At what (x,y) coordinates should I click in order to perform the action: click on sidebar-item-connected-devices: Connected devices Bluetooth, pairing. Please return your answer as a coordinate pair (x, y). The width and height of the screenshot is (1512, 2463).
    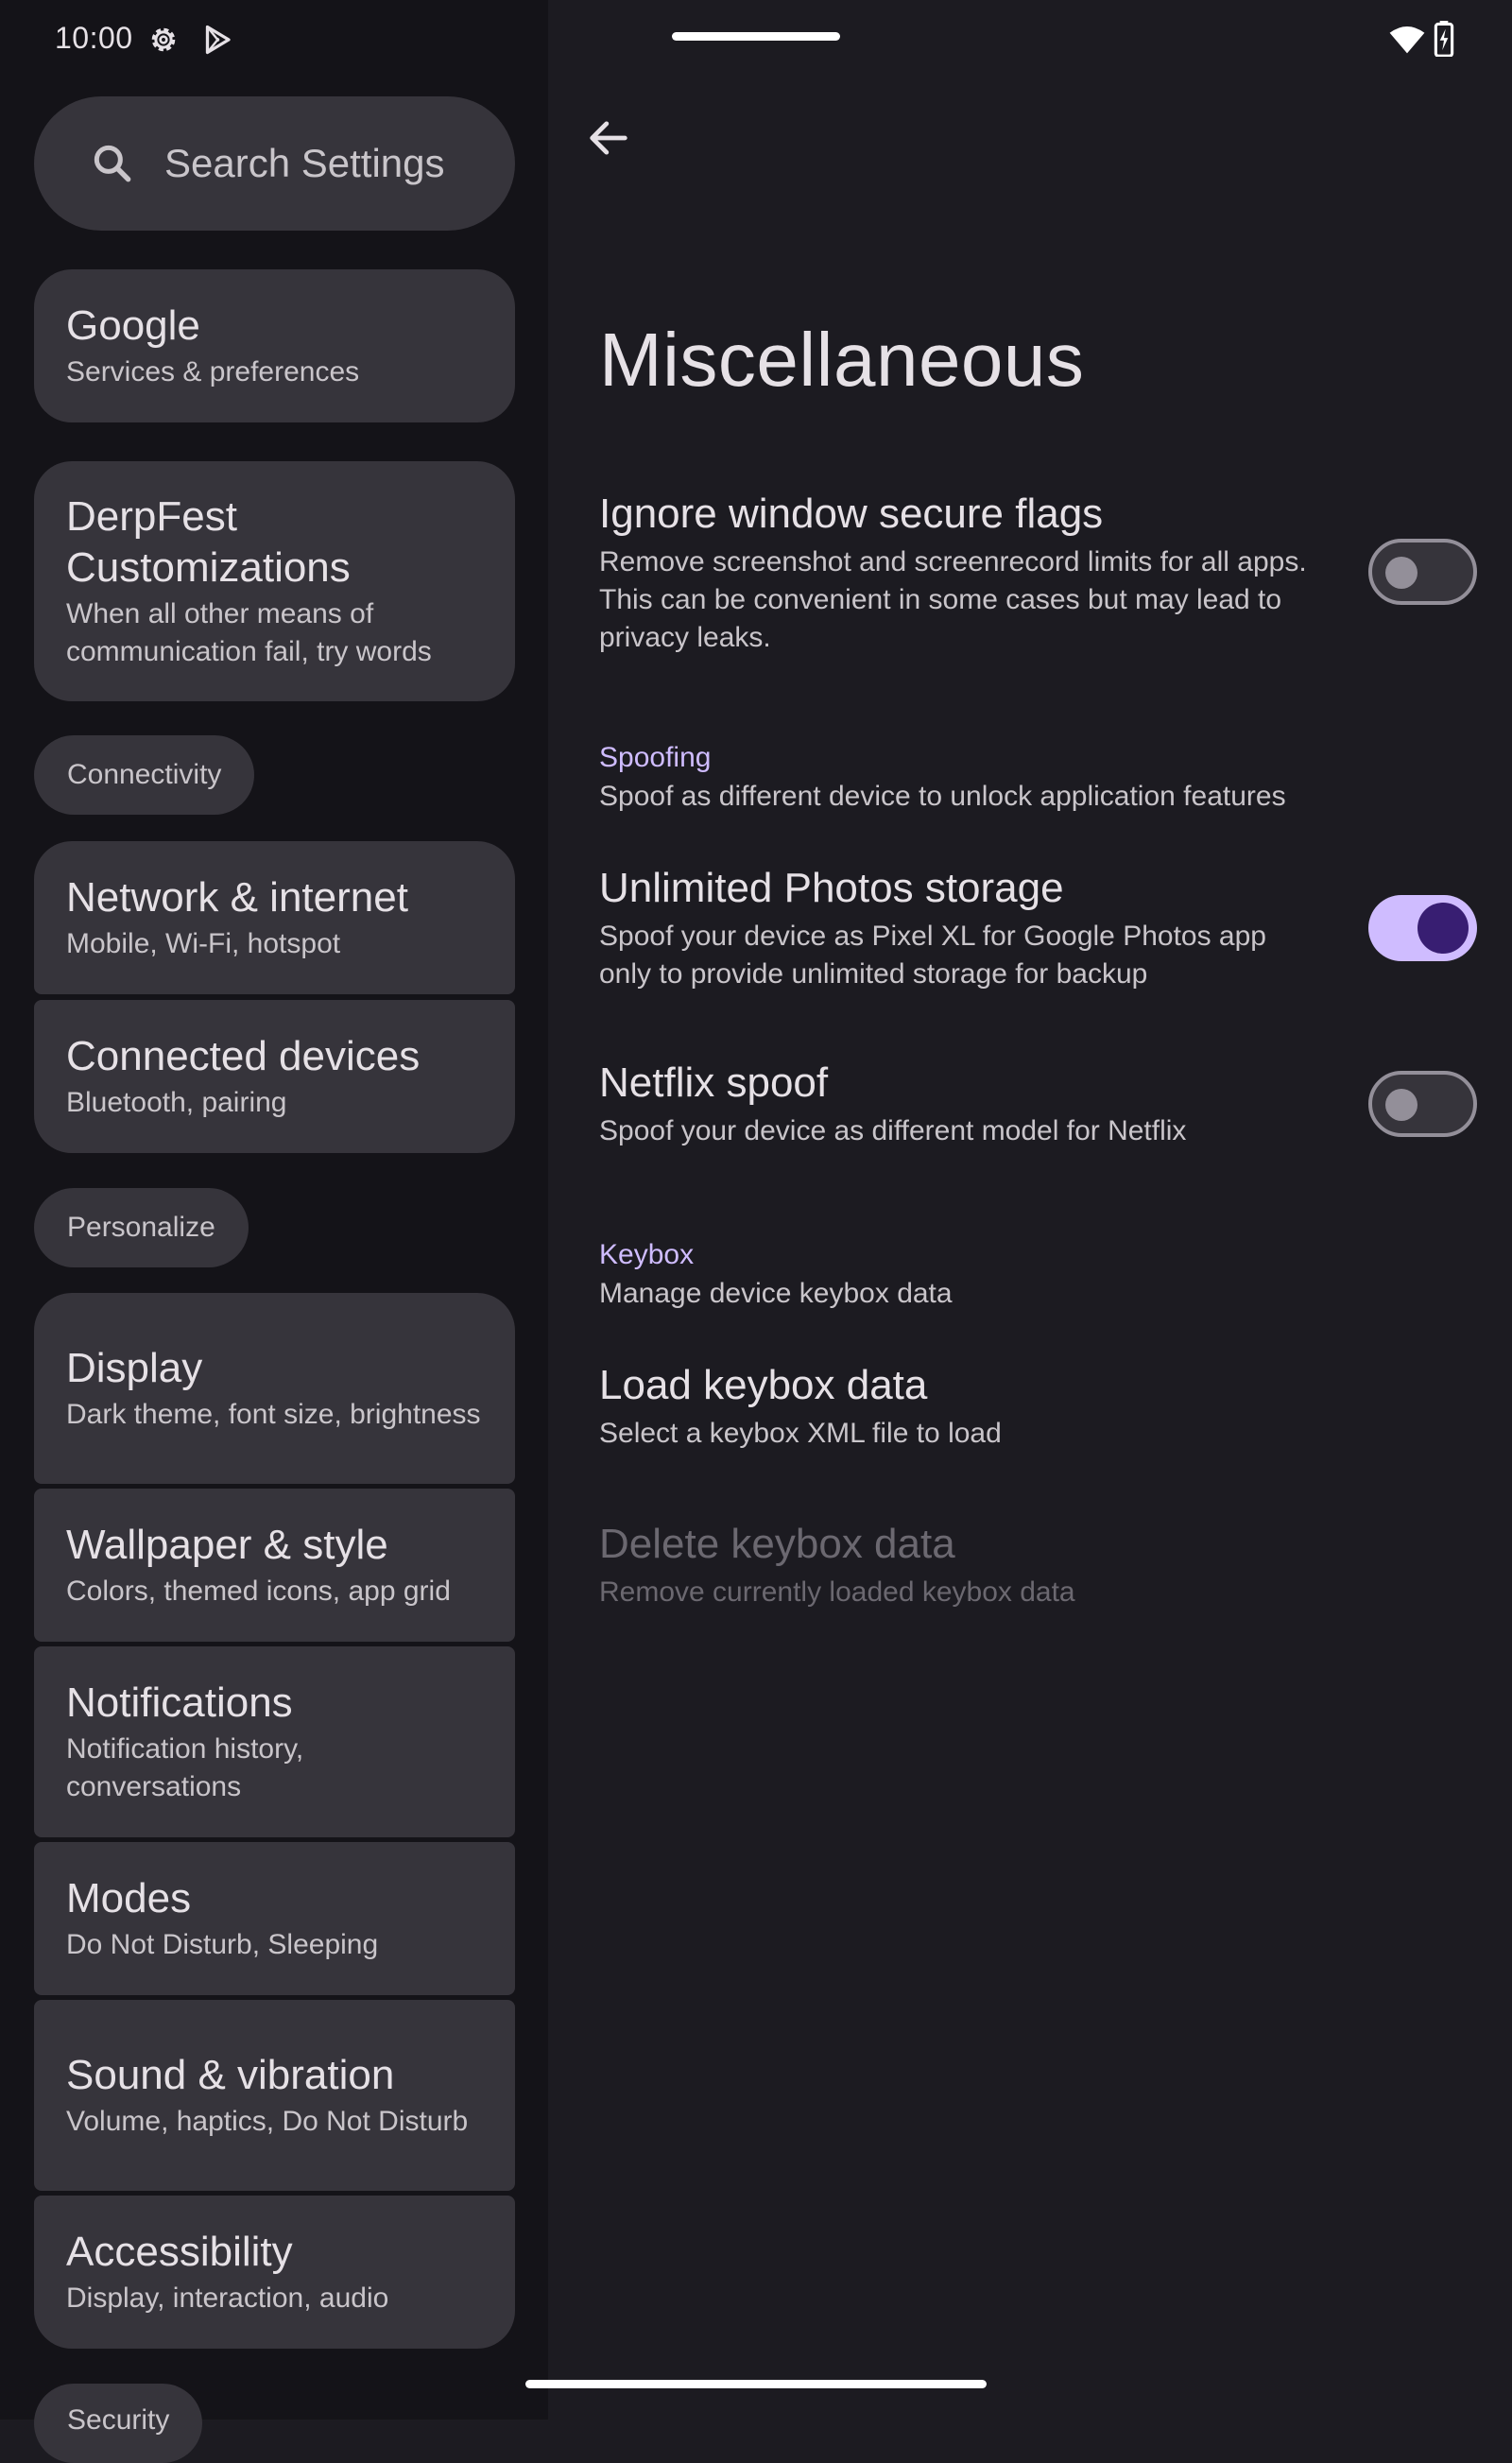
    Looking at the image, I should click on (274, 1076).